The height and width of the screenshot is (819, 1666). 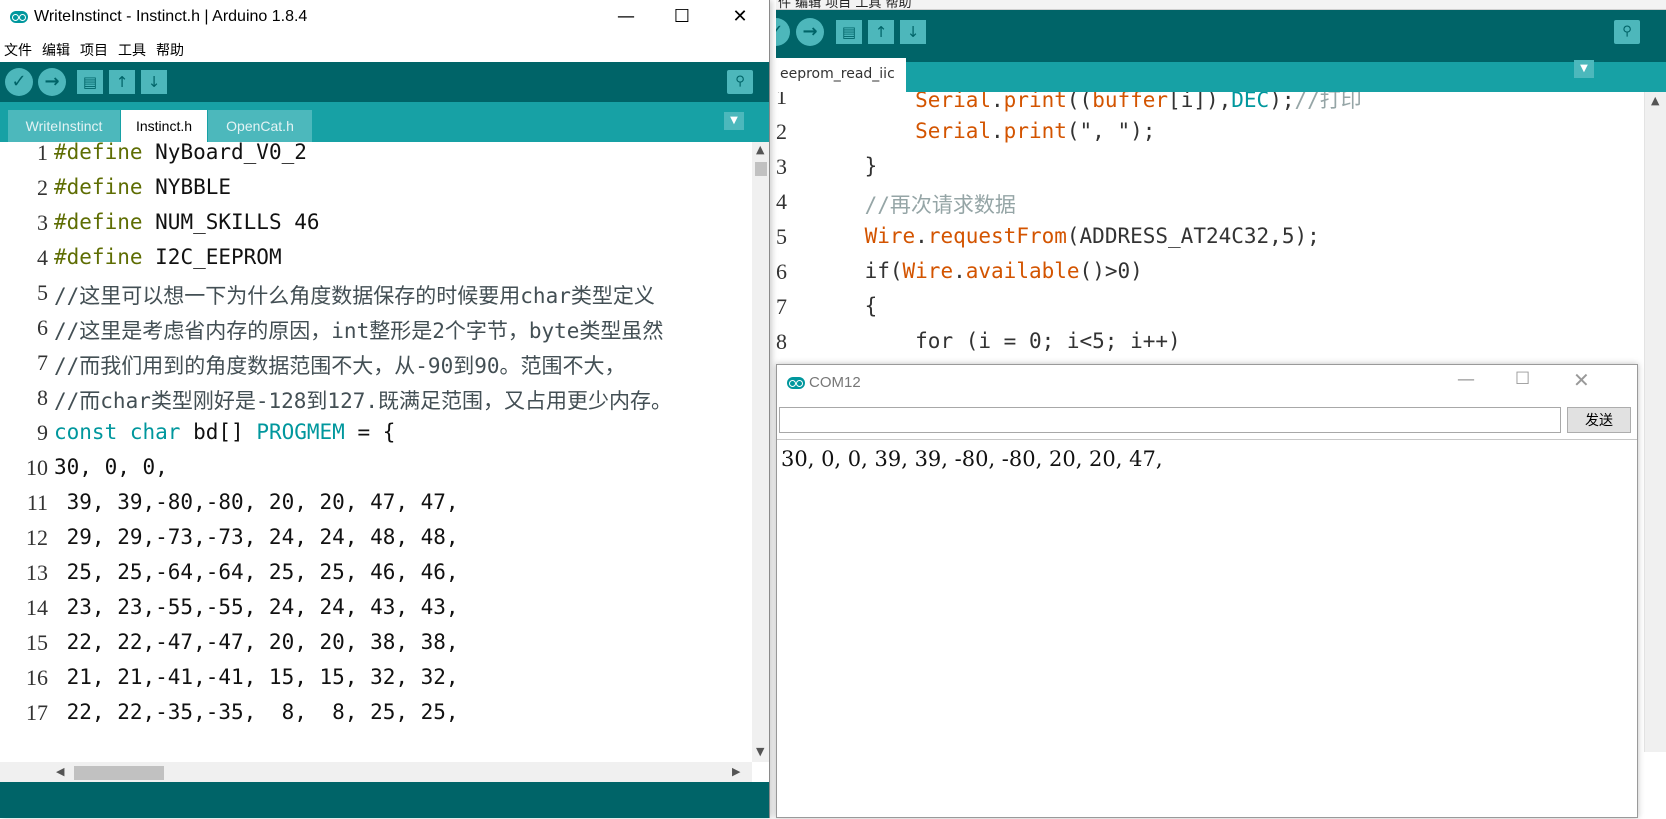 I want to click on code-line: 12 29, 29,-73,-73, 24, 24, 48, 48,, so click(x=376, y=543).